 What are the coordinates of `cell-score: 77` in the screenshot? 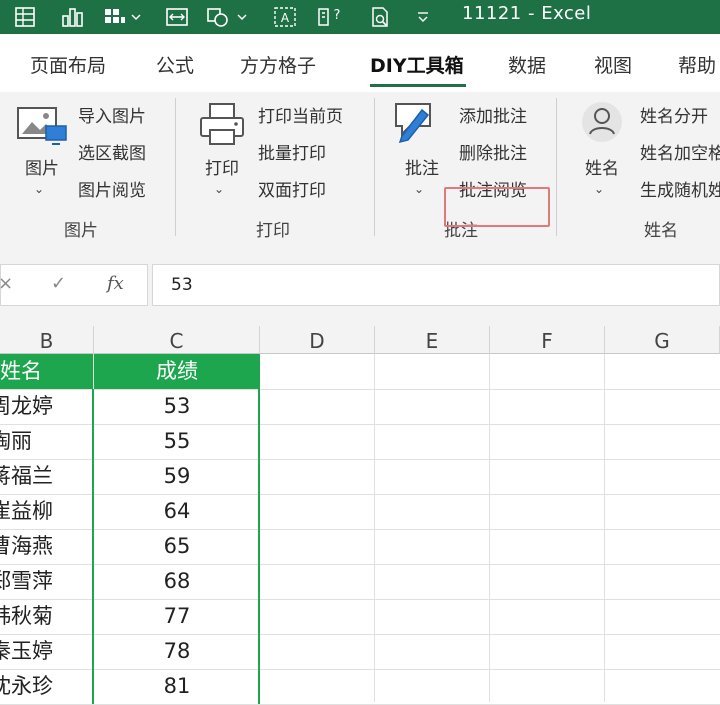 It's located at (177, 616).